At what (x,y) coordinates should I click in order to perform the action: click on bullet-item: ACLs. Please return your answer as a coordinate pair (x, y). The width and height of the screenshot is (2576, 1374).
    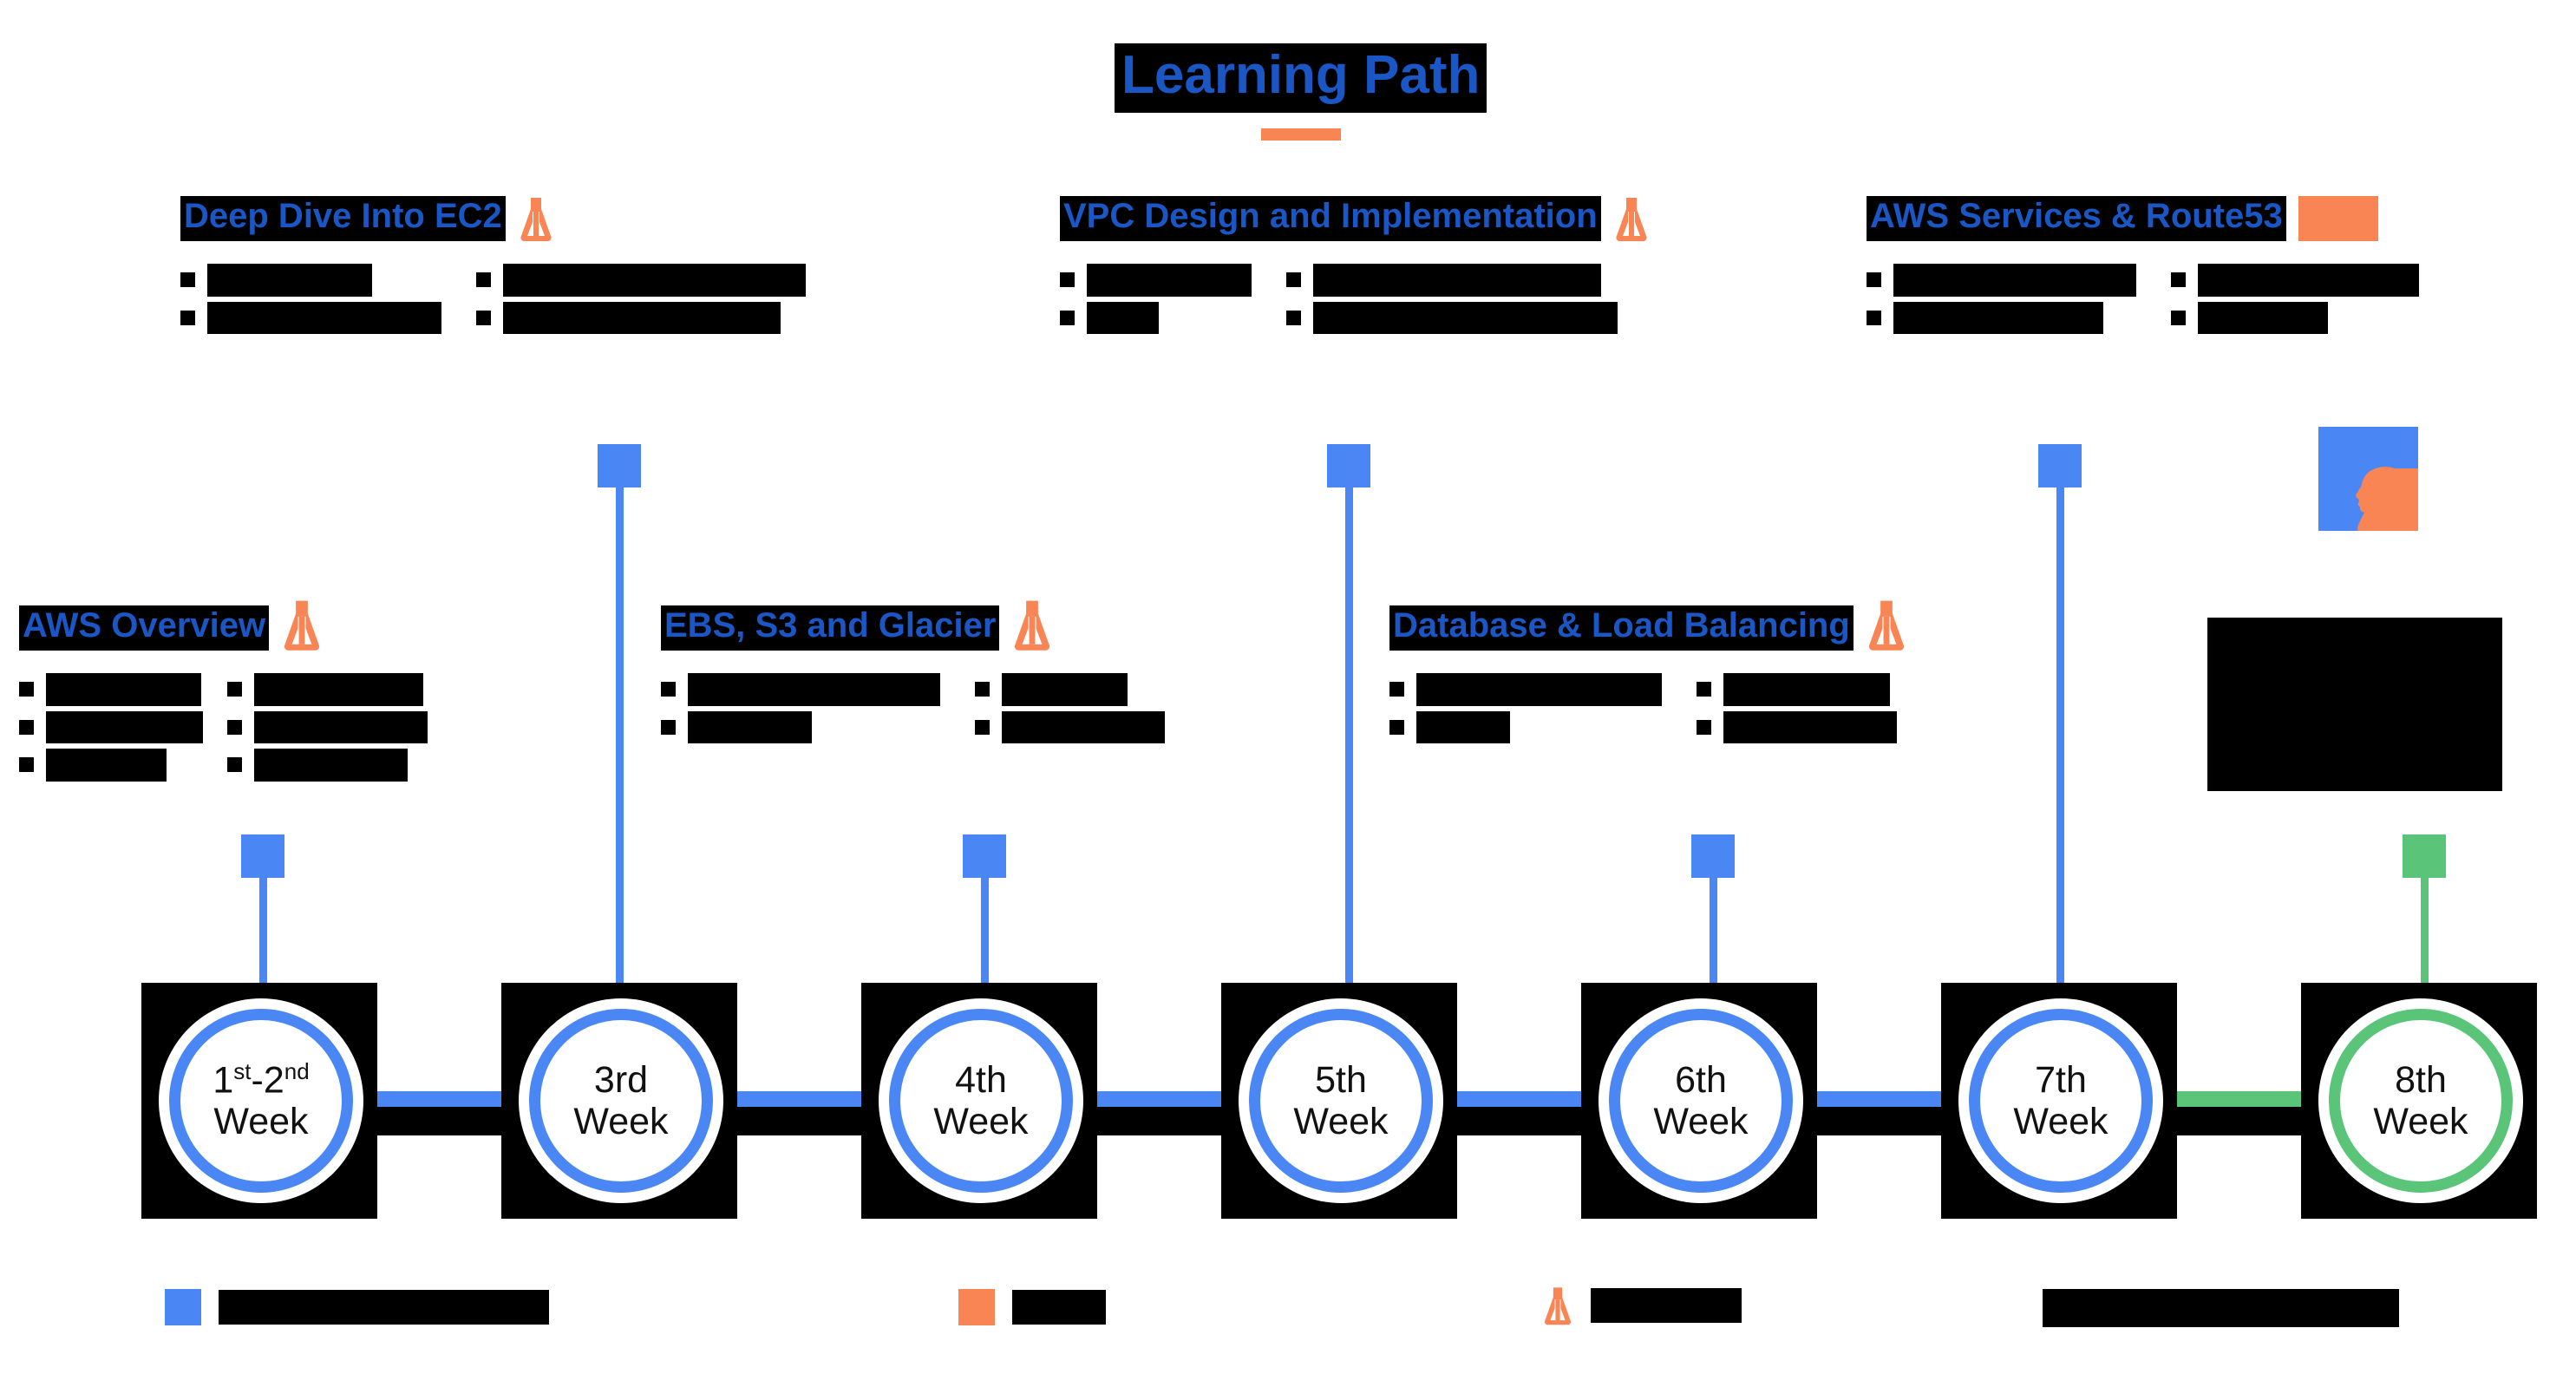
    Looking at the image, I should click on (1156, 318).